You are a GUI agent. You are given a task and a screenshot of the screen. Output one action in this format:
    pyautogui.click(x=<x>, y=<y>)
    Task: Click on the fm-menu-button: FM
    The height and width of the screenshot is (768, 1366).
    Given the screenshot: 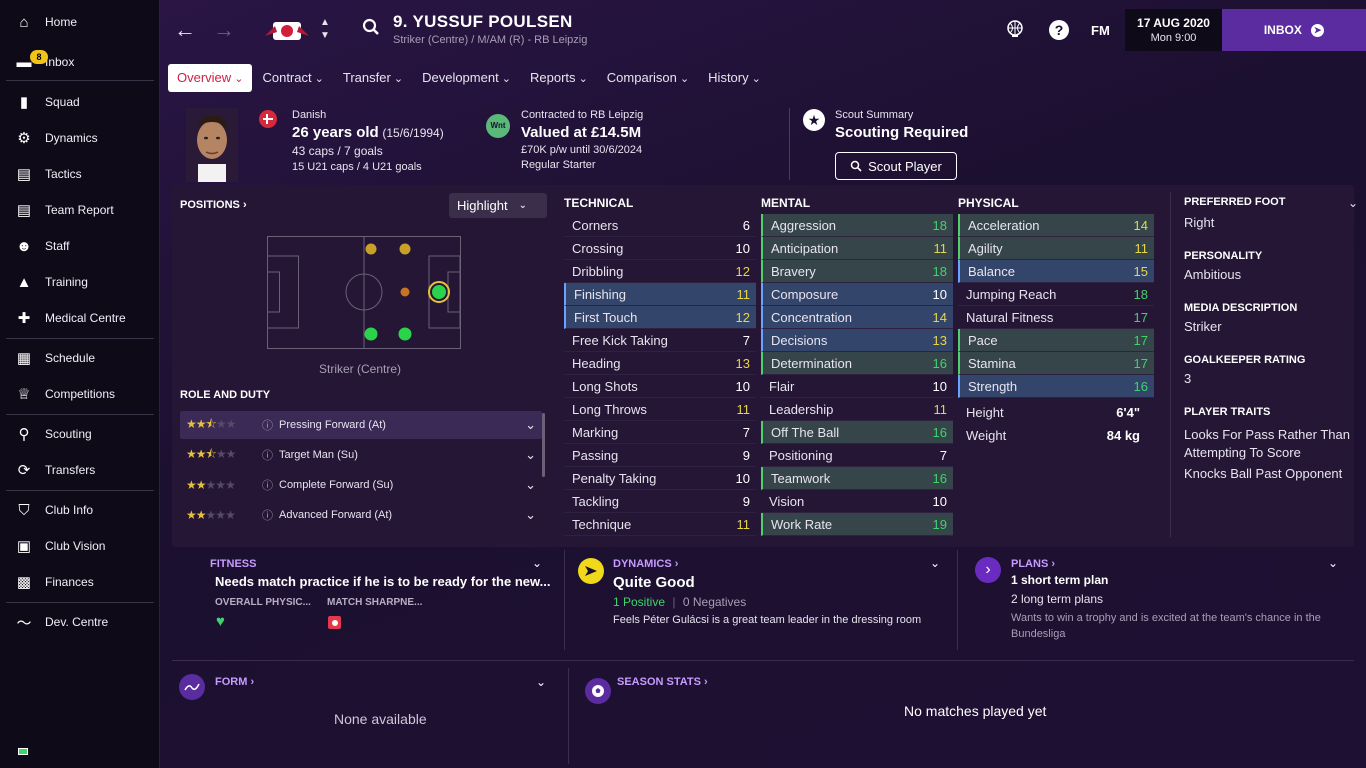 What is the action you would take?
    pyautogui.click(x=1100, y=30)
    